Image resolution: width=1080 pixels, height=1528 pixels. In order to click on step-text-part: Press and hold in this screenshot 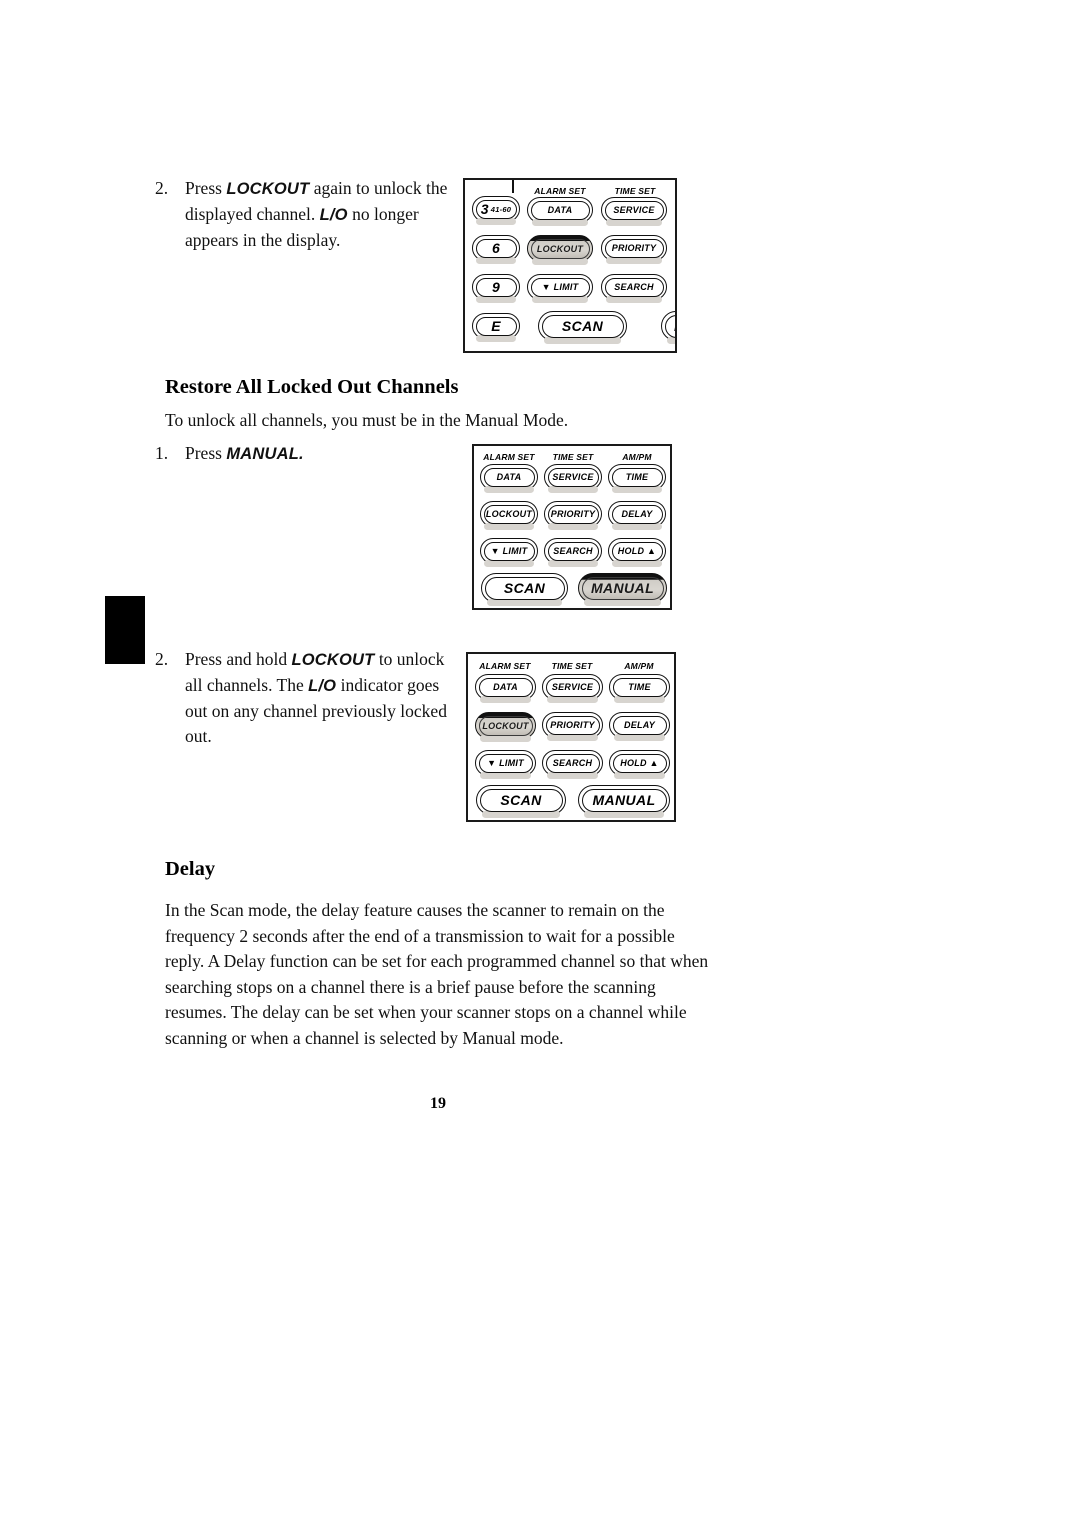, I will do `click(238, 659)`.